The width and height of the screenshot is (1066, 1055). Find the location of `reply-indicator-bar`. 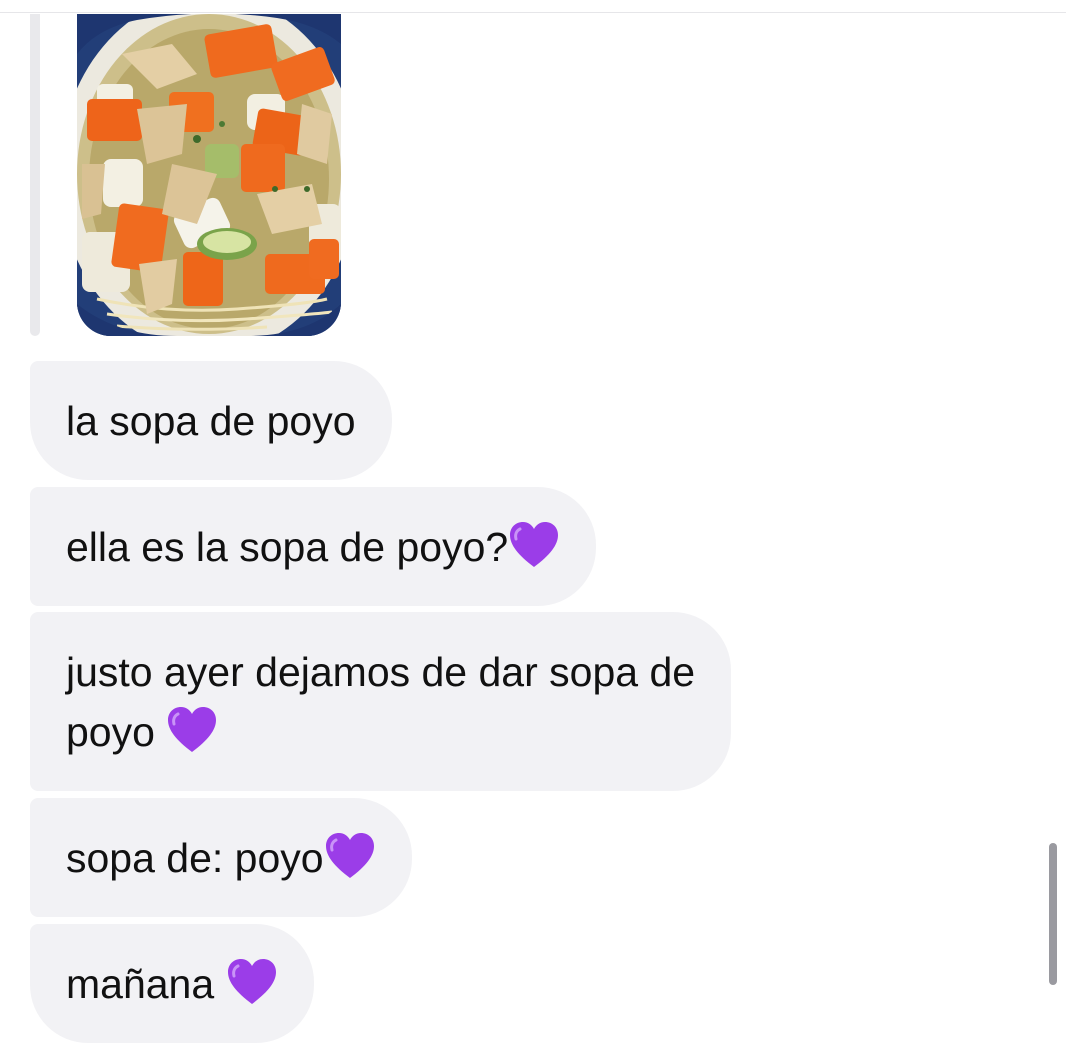

reply-indicator-bar is located at coordinates (35, 175).